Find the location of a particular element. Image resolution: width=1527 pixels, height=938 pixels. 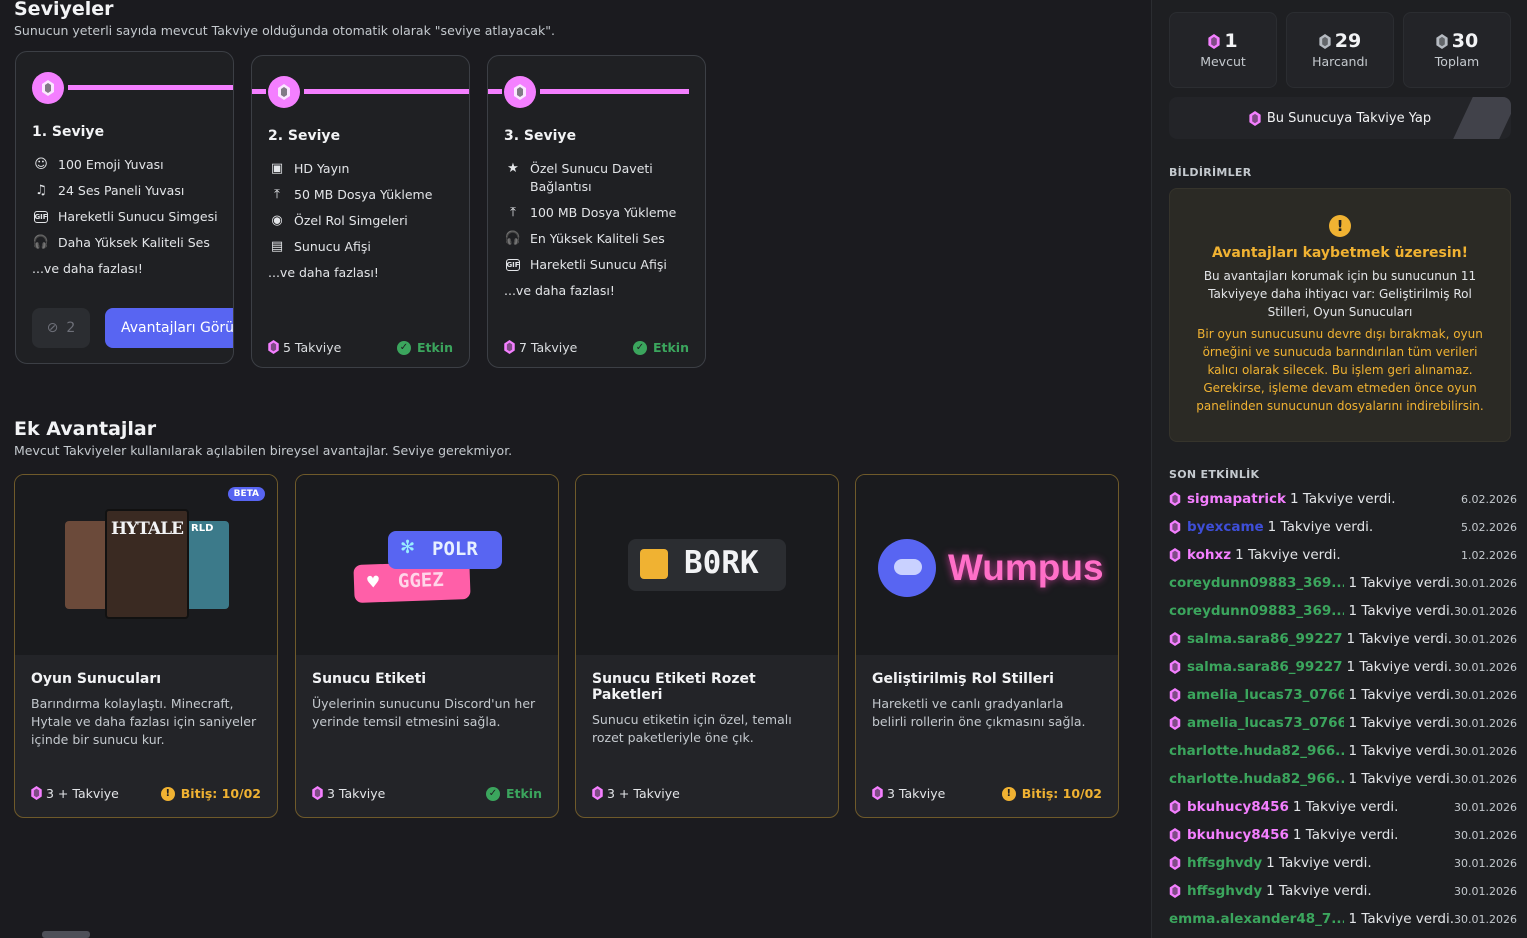

activity-row: byexcame 1 Takviye verdi. 5.02.2026 is located at coordinates (1343, 527).